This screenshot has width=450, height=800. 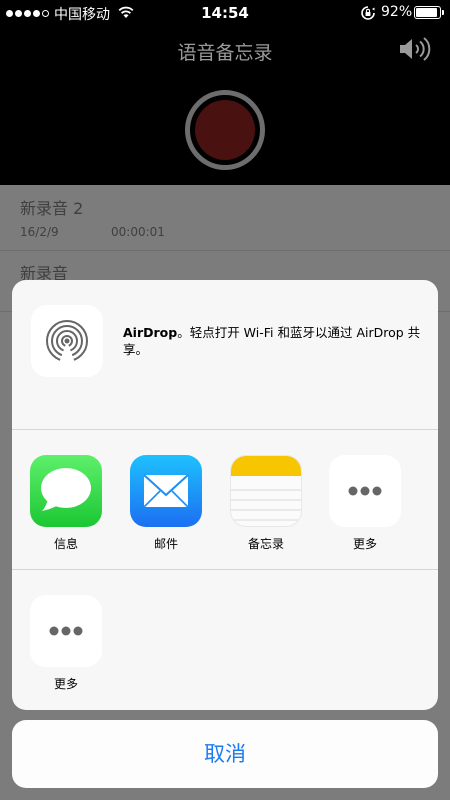 I want to click on airdrop-icon, so click(x=67, y=341).